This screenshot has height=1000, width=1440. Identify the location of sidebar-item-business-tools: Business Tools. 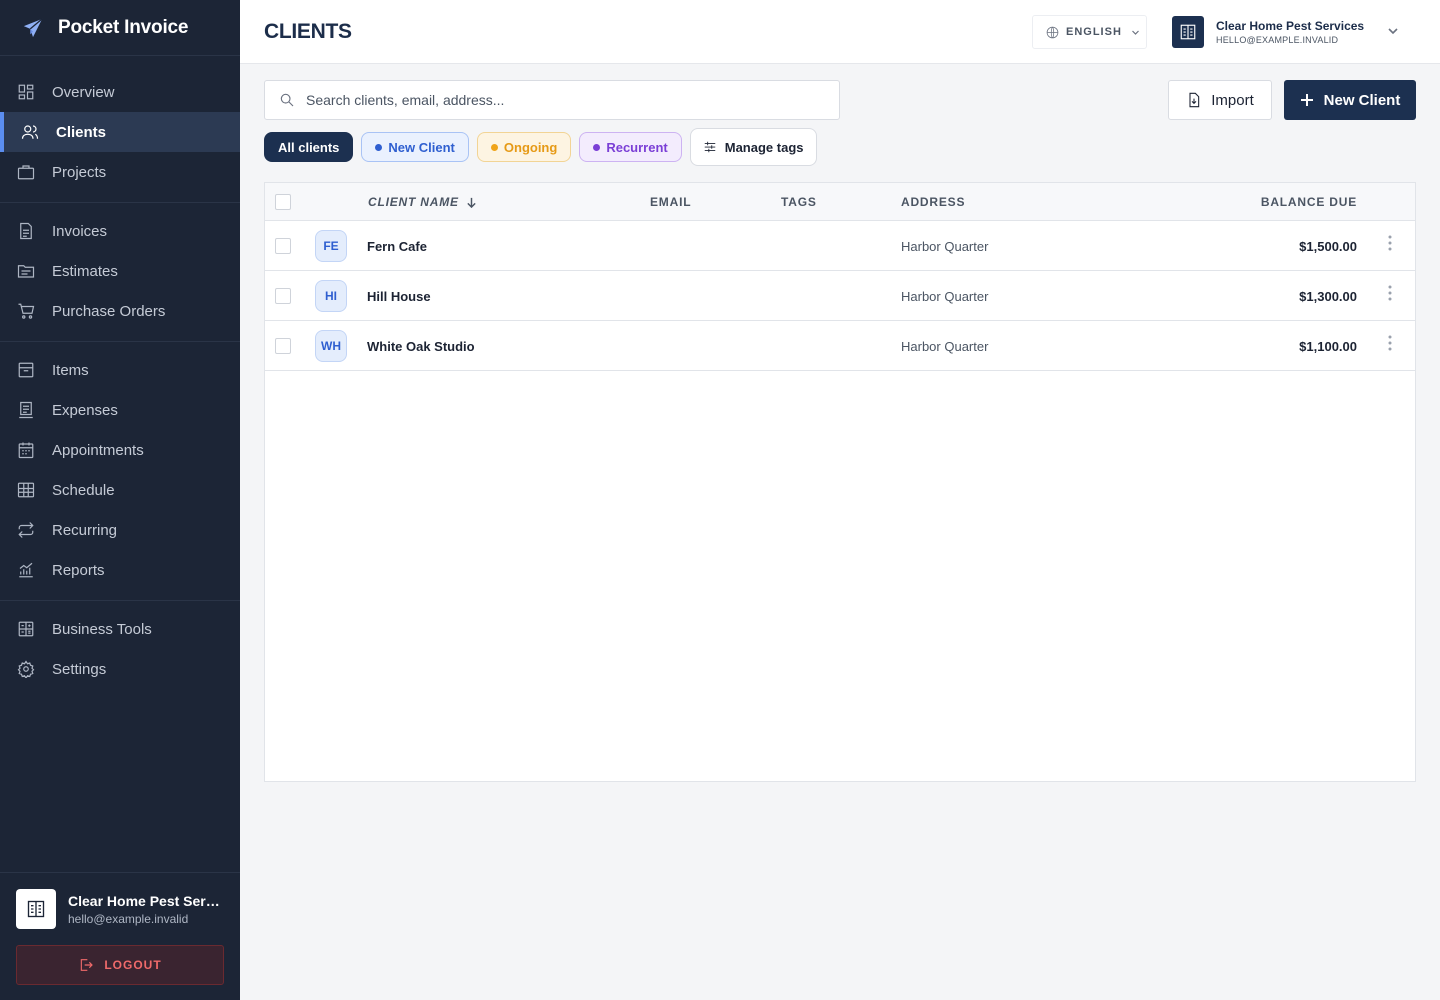
(120, 629).